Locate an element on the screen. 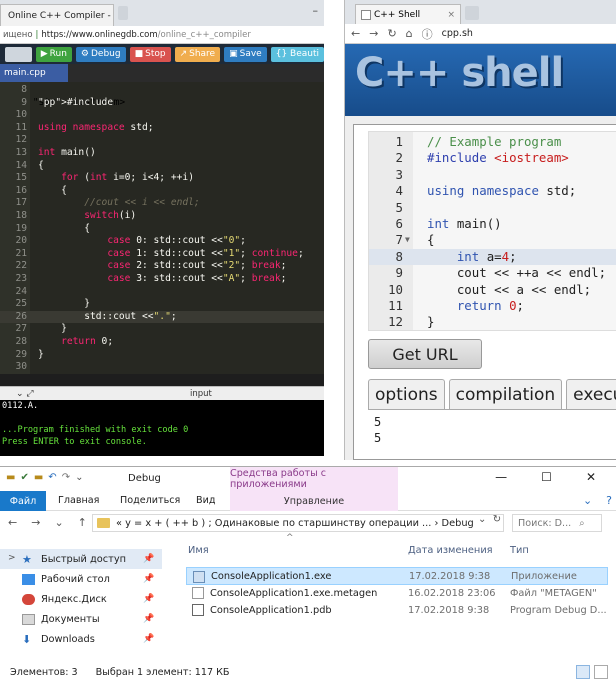  back-icon: ← is located at coordinates (355, 33).